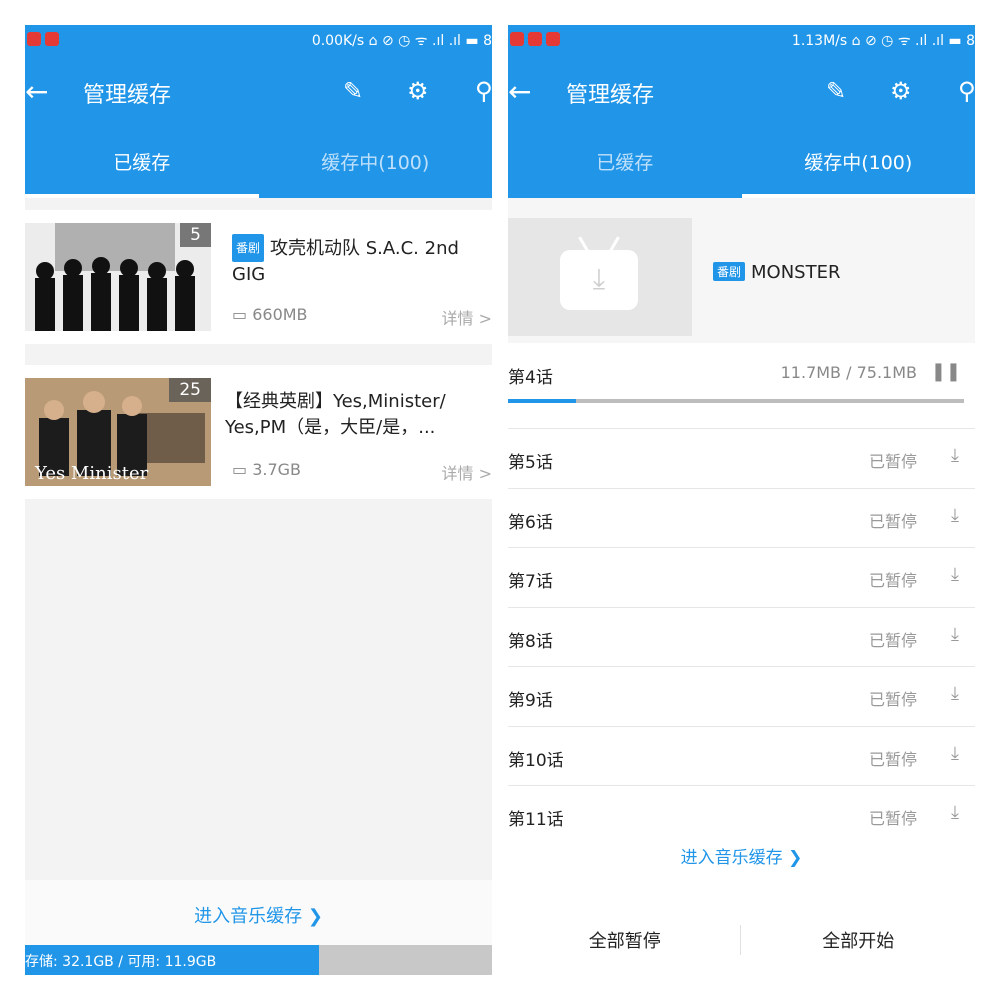 The width and height of the screenshot is (1000, 1000). Describe the element at coordinates (92, 473) in the screenshot. I see `thumbnail-caption: Yes Minister` at that location.